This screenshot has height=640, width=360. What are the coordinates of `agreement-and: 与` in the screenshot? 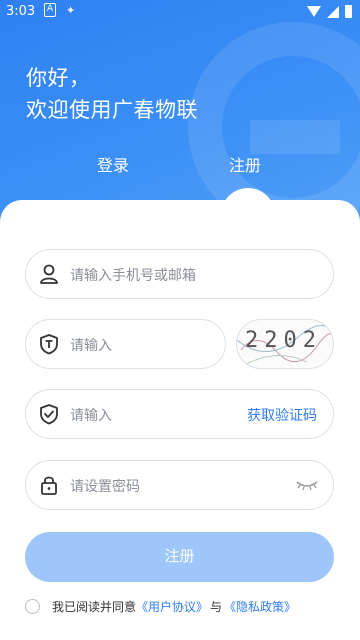 It's located at (216, 607).